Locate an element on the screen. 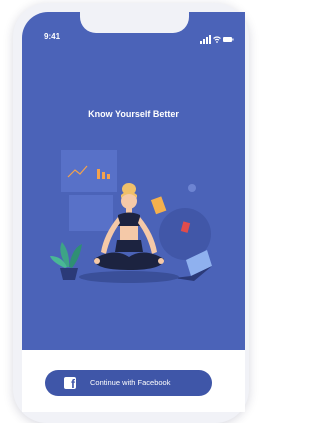  facebook-icon: f is located at coordinates (70, 383).